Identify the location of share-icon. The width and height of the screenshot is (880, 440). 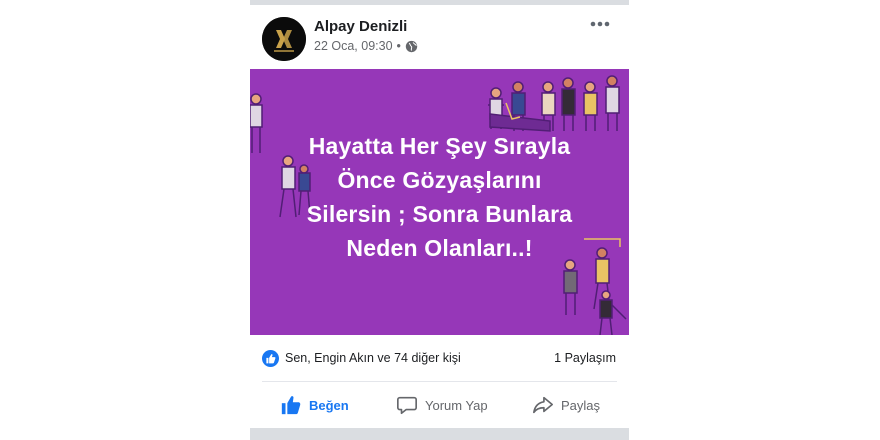
(543, 405).